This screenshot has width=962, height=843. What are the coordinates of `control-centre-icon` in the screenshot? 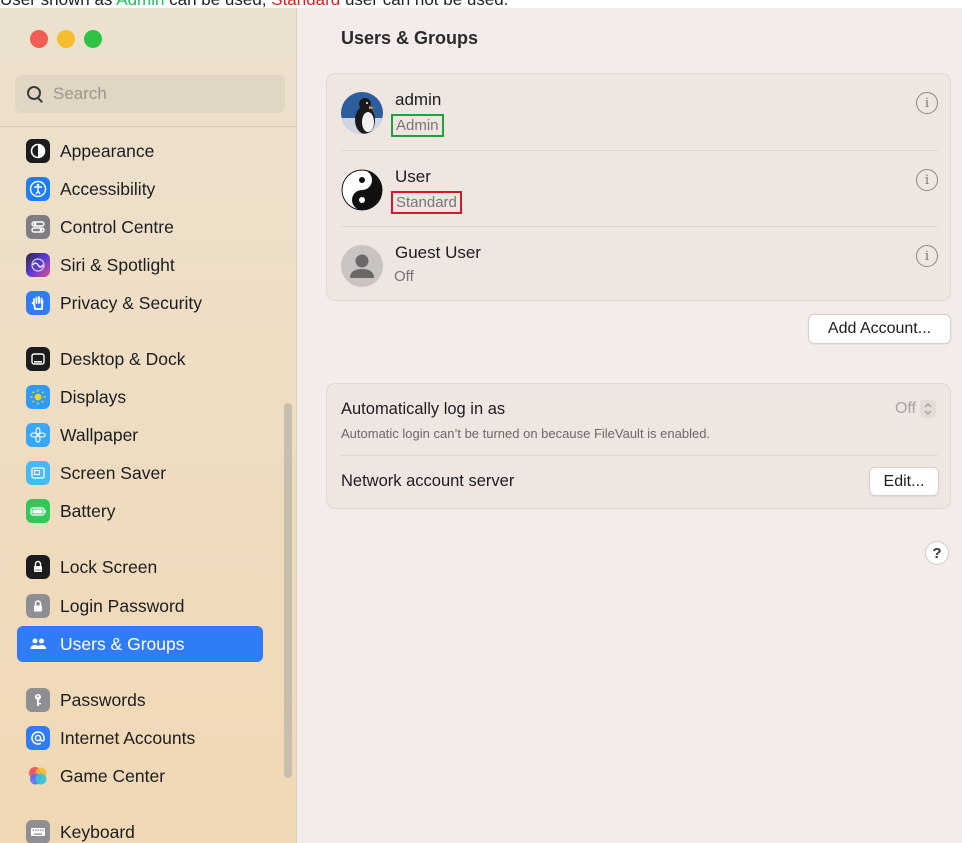 It's located at (38, 227).